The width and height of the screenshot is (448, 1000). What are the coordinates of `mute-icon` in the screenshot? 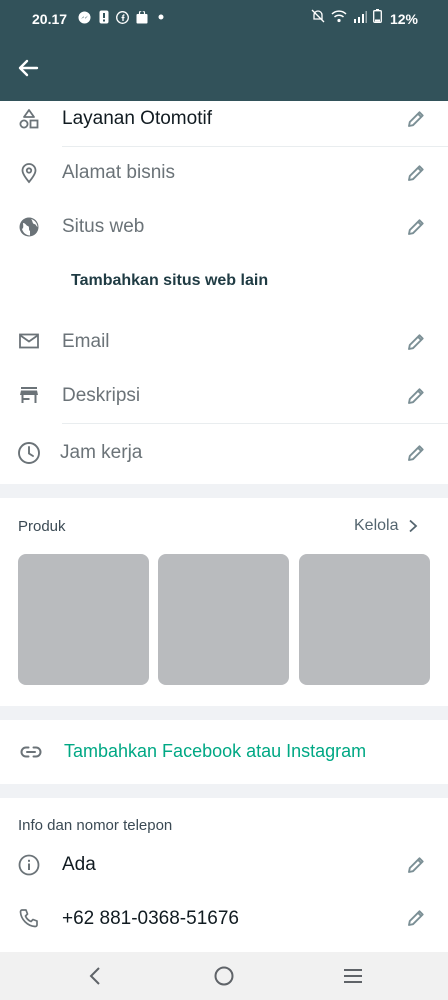 It's located at (318, 18).